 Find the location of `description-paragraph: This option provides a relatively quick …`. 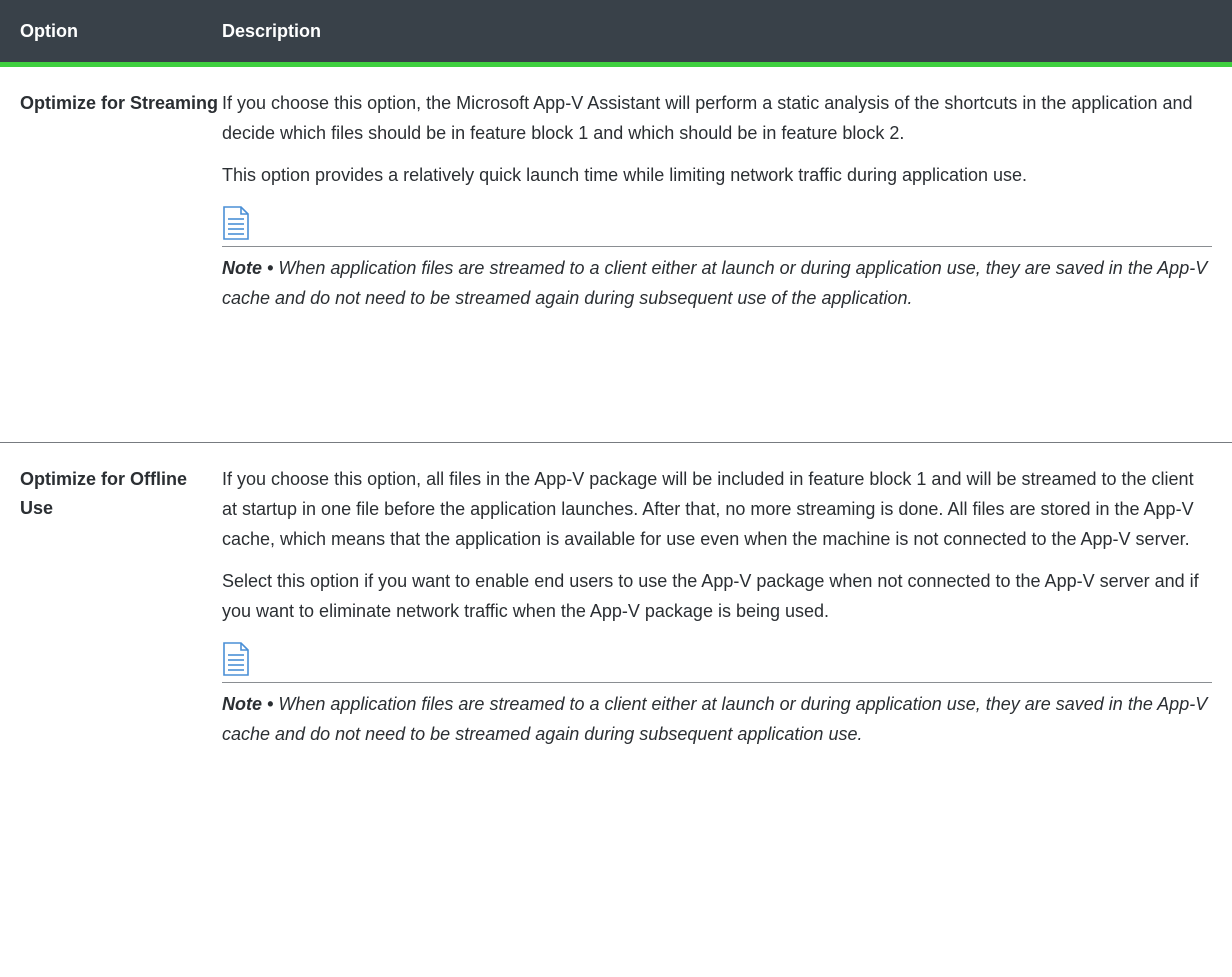

description-paragraph: This option provides a relatively quick … is located at coordinates (625, 175).